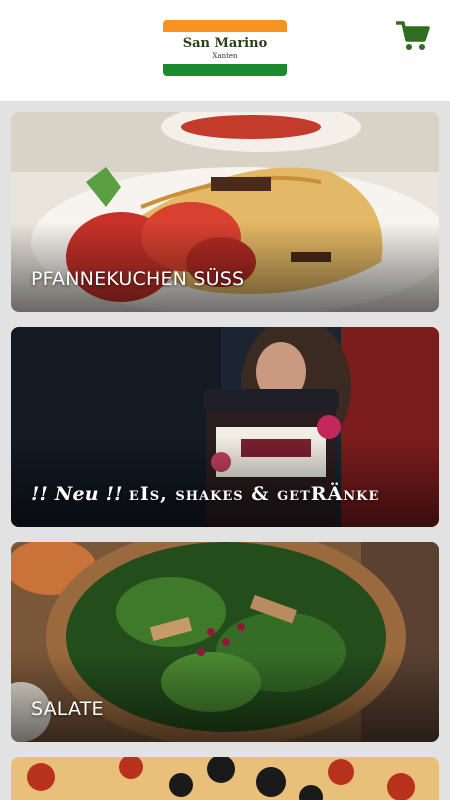 Image resolution: width=450 pixels, height=800 pixels. What do you see at coordinates (225, 70) in the screenshot?
I see `logo-green-stripe` at bounding box center [225, 70].